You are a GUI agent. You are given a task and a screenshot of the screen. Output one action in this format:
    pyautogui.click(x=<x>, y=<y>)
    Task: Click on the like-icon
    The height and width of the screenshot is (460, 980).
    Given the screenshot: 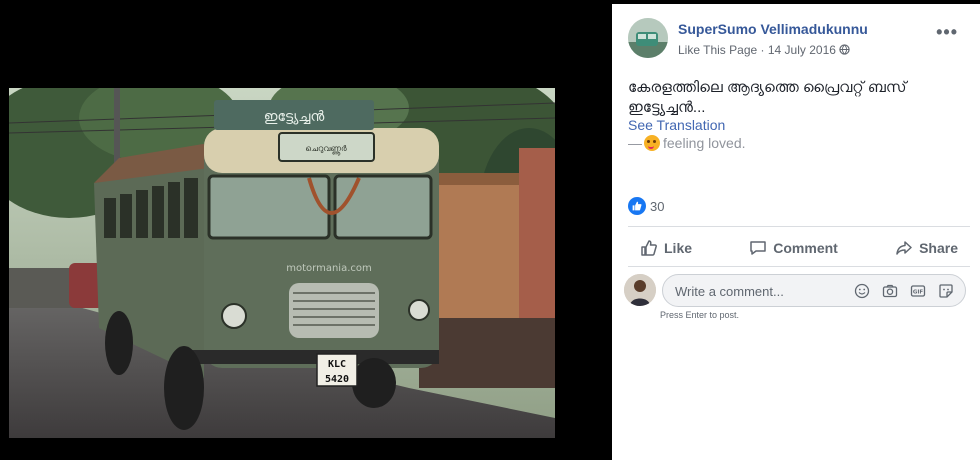 What is the action you would take?
    pyautogui.click(x=649, y=248)
    